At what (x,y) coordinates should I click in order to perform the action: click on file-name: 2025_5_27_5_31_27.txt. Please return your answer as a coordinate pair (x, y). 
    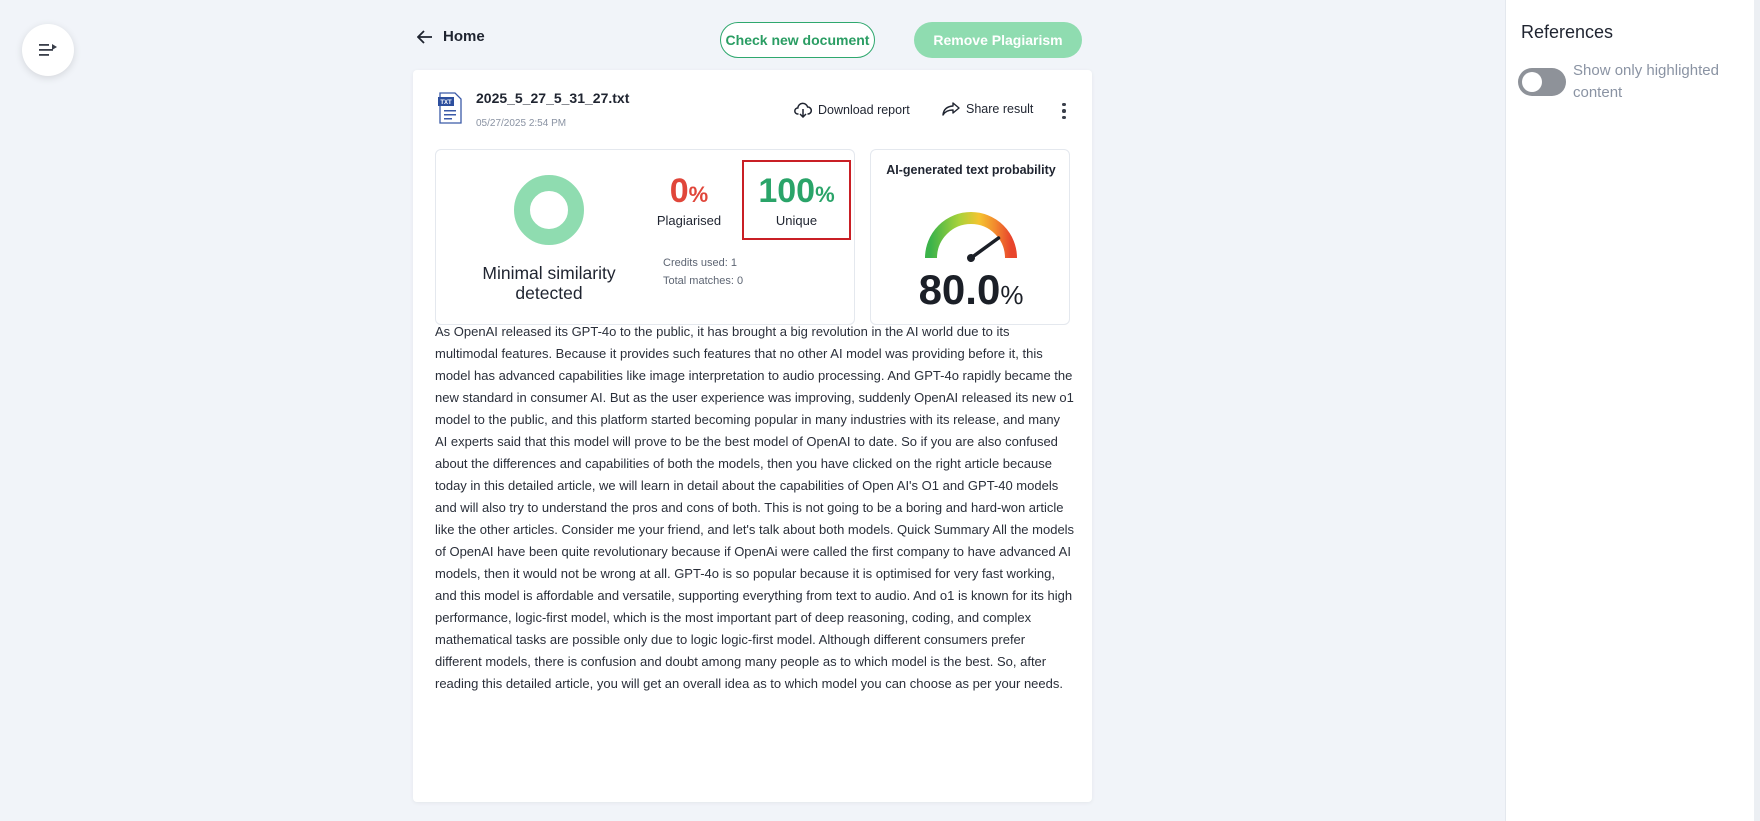
    Looking at the image, I should click on (553, 98).